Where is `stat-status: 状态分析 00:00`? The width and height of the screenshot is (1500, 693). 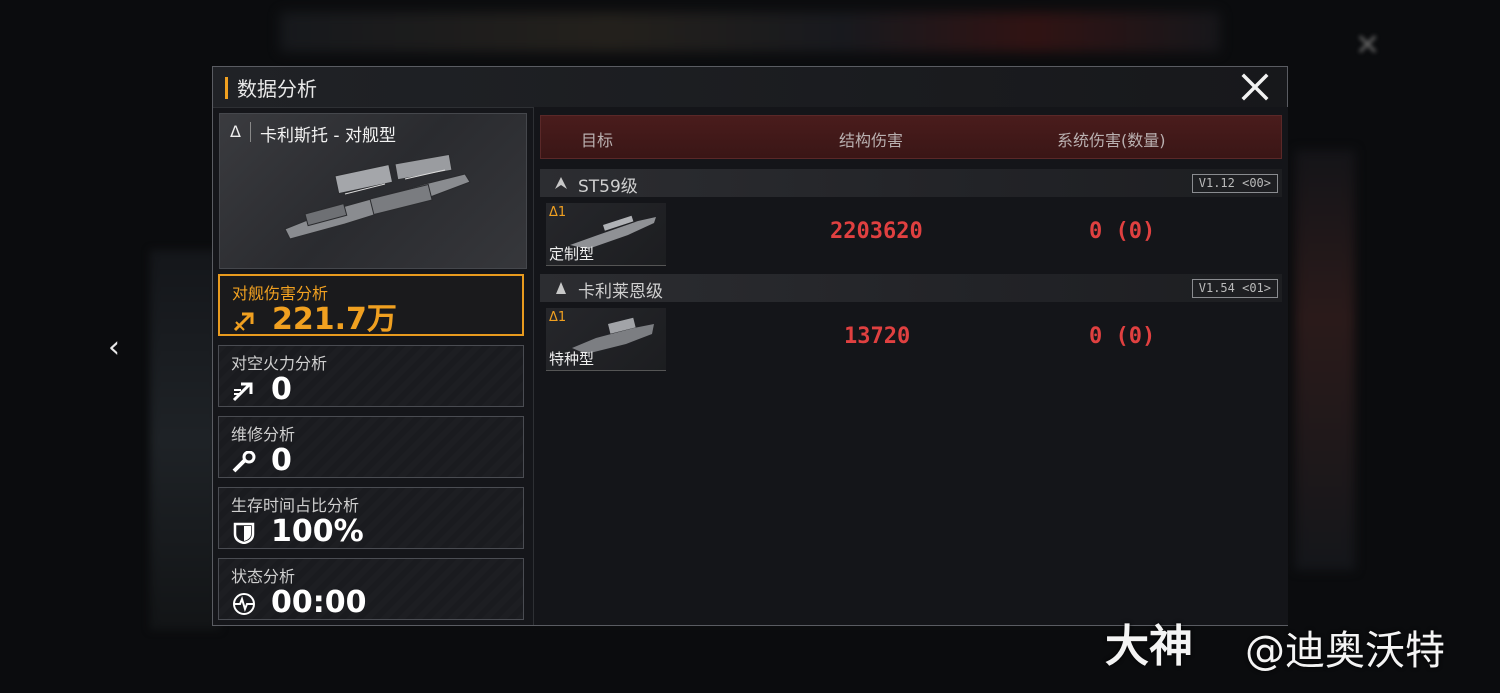
stat-status: 状态分析 00:00 is located at coordinates (371, 589).